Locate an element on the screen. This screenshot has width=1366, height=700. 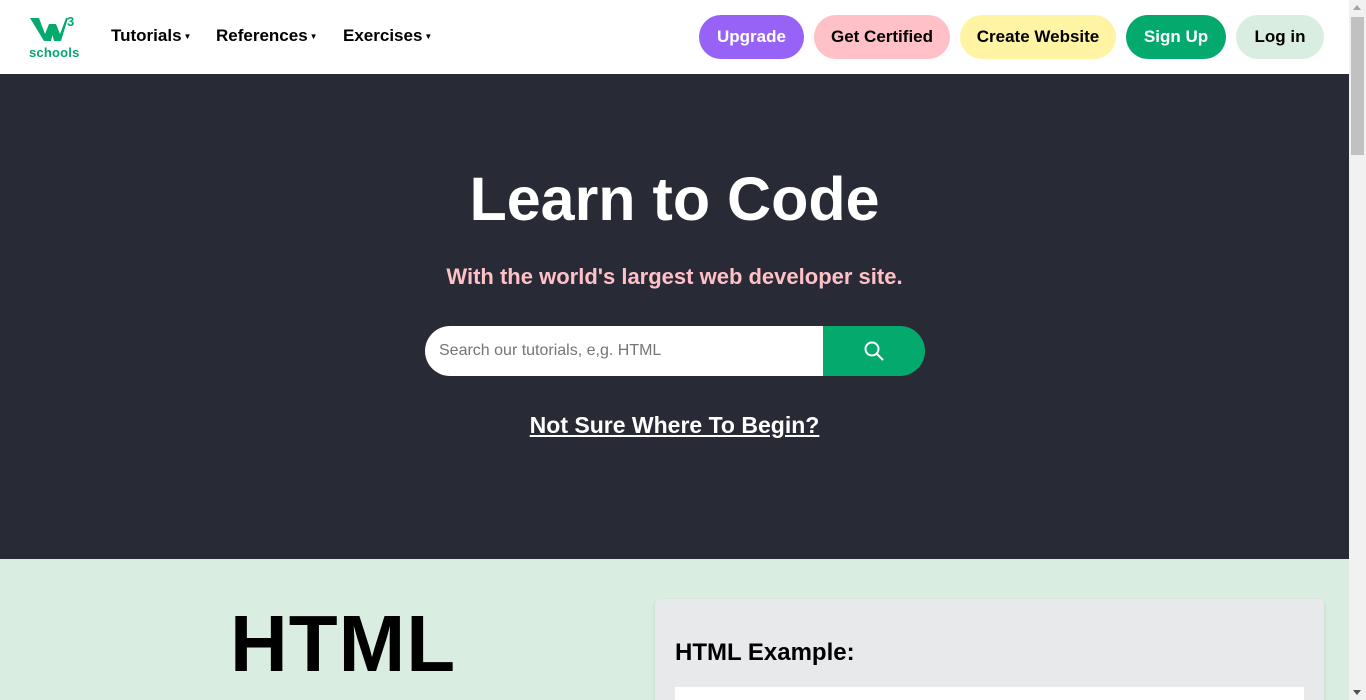
search-button is located at coordinates (874, 351).